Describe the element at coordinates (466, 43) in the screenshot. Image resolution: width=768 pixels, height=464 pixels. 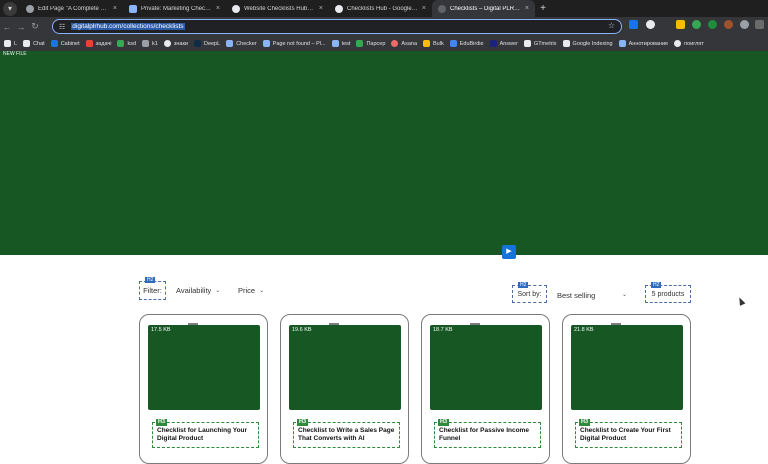
I see `bookmark-item: EduBirdie` at that location.